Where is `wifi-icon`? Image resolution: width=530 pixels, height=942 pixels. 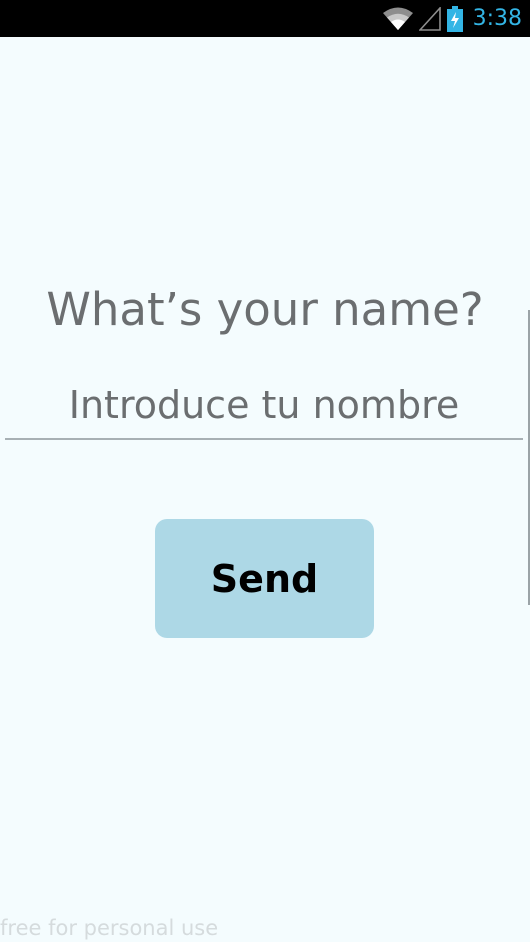
wifi-icon is located at coordinates (397, 19).